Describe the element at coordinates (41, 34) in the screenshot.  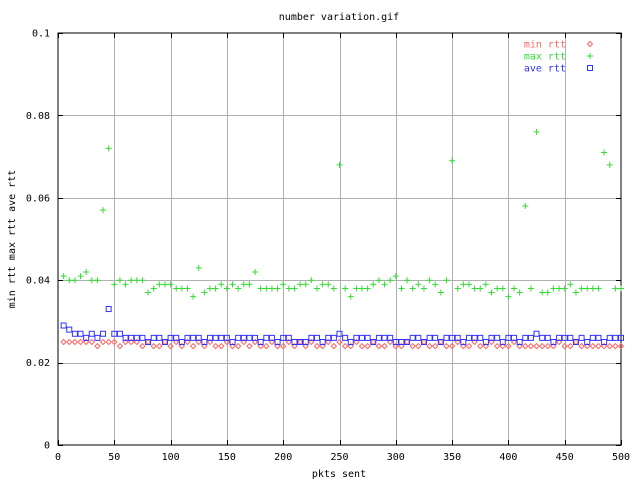
I see `y-tick-label: 0.1` at that location.